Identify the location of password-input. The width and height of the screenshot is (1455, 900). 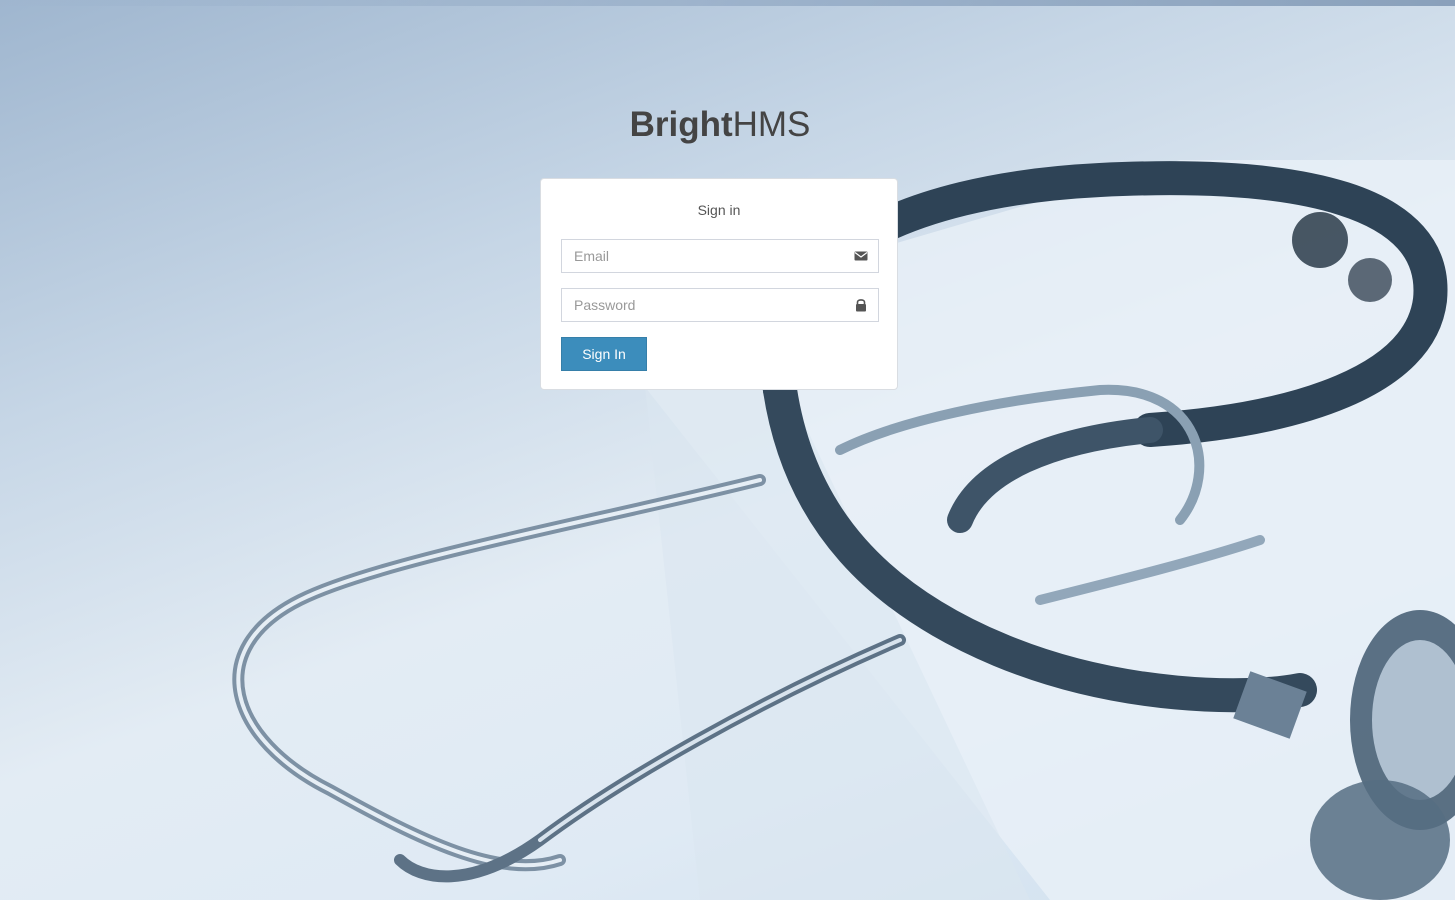
(709, 305).